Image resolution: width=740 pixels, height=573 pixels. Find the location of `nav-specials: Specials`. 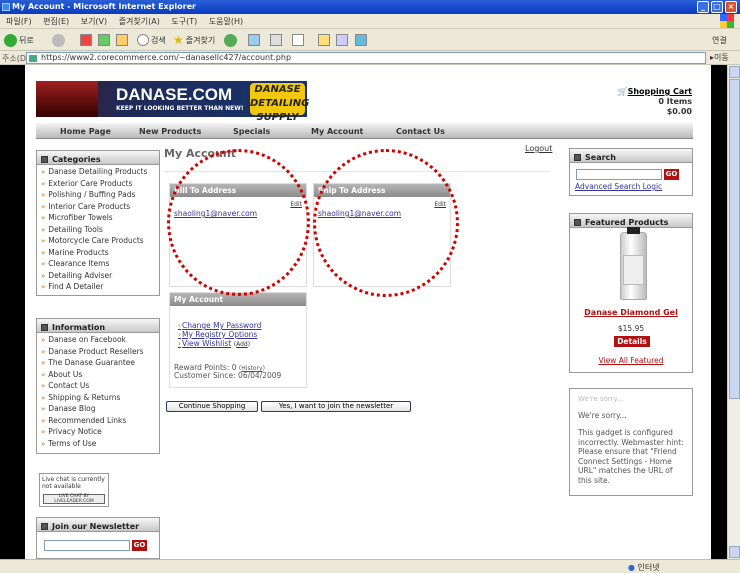

nav-specials: Specials is located at coordinates (251, 131).